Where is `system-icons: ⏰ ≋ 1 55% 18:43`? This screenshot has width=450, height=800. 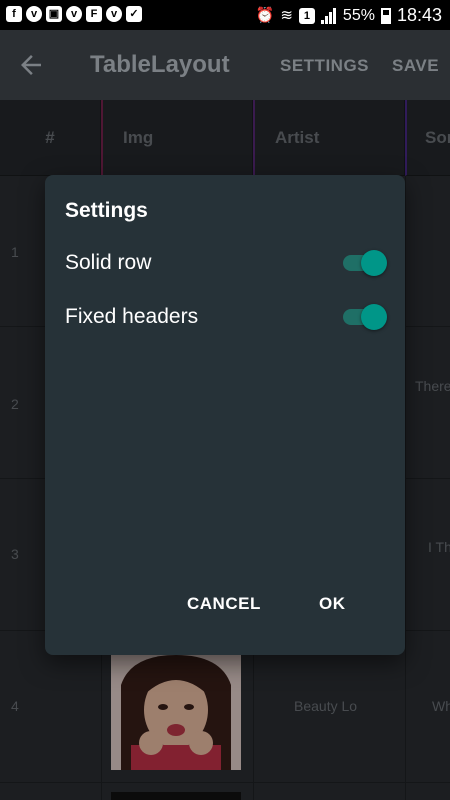 system-icons: ⏰ ≋ 1 55% 18:43 is located at coordinates (349, 15).